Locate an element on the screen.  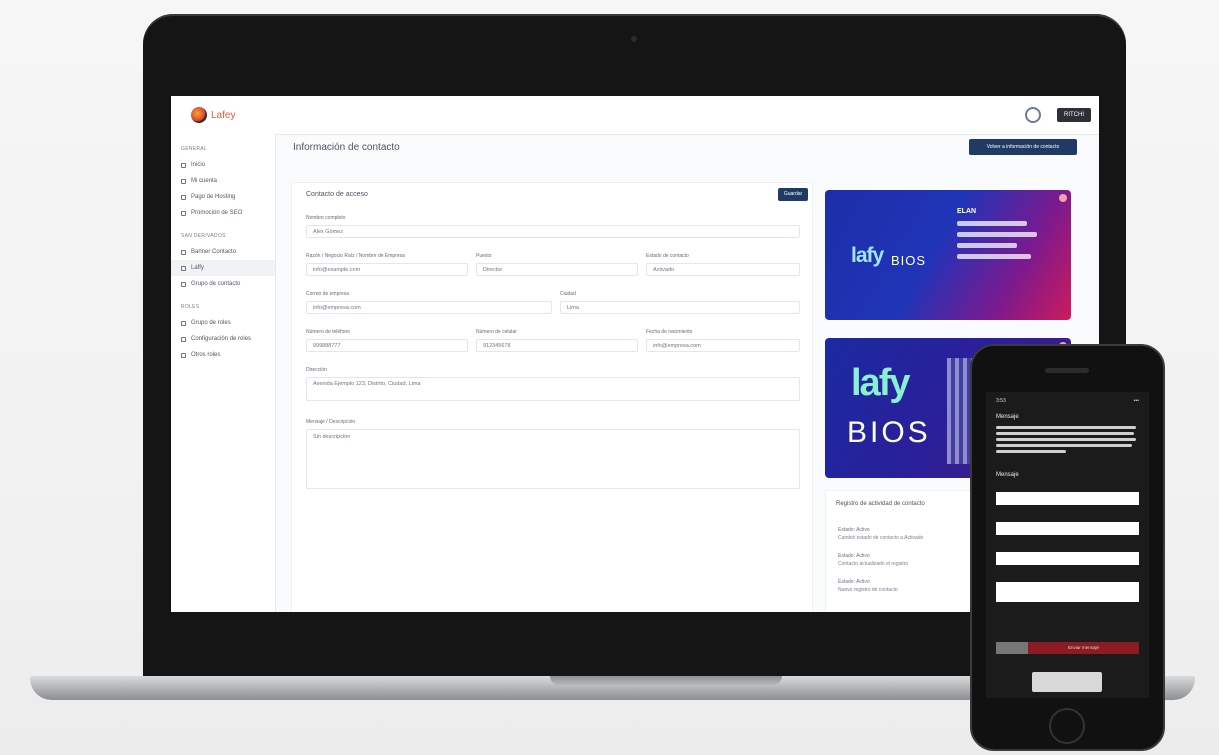
more-icon is located at coordinates (183, 355).